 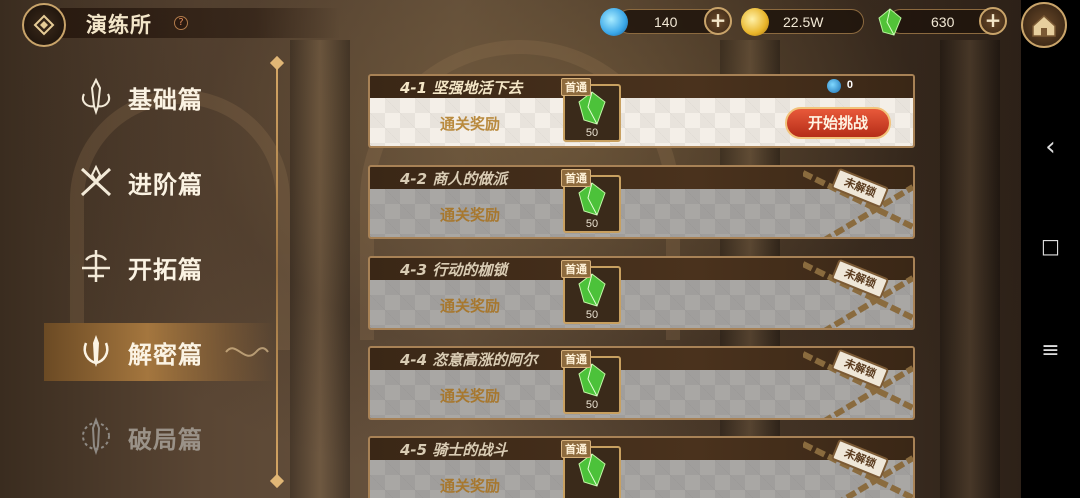 What do you see at coordinates (666, 22) in the screenshot?
I see `resource-value: 140` at bounding box center [666, 22].